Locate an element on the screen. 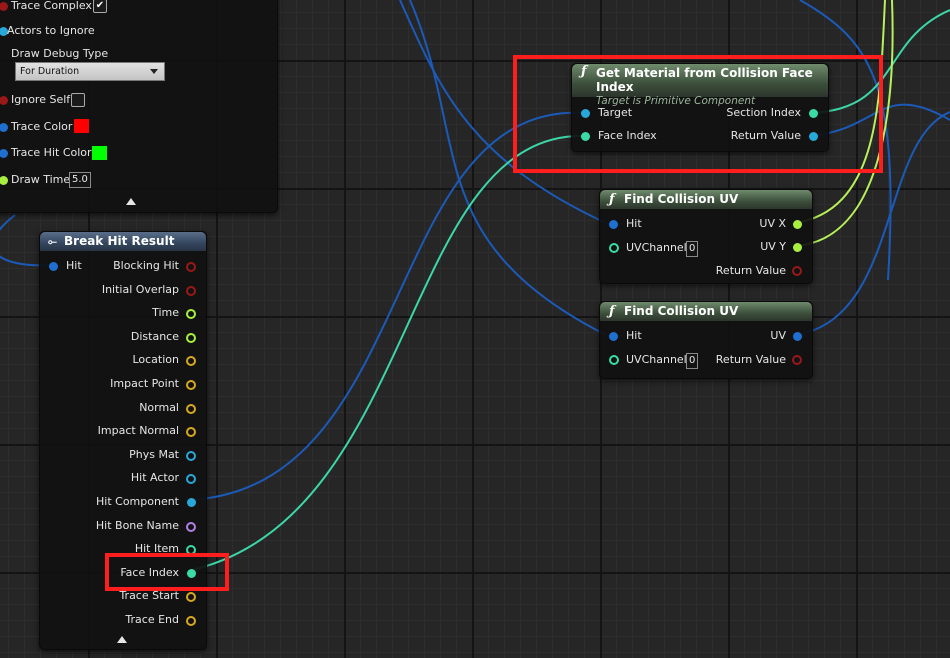  break-hit-result-header: ⟜ Break Hit Result is located at coordinates (123, 241).